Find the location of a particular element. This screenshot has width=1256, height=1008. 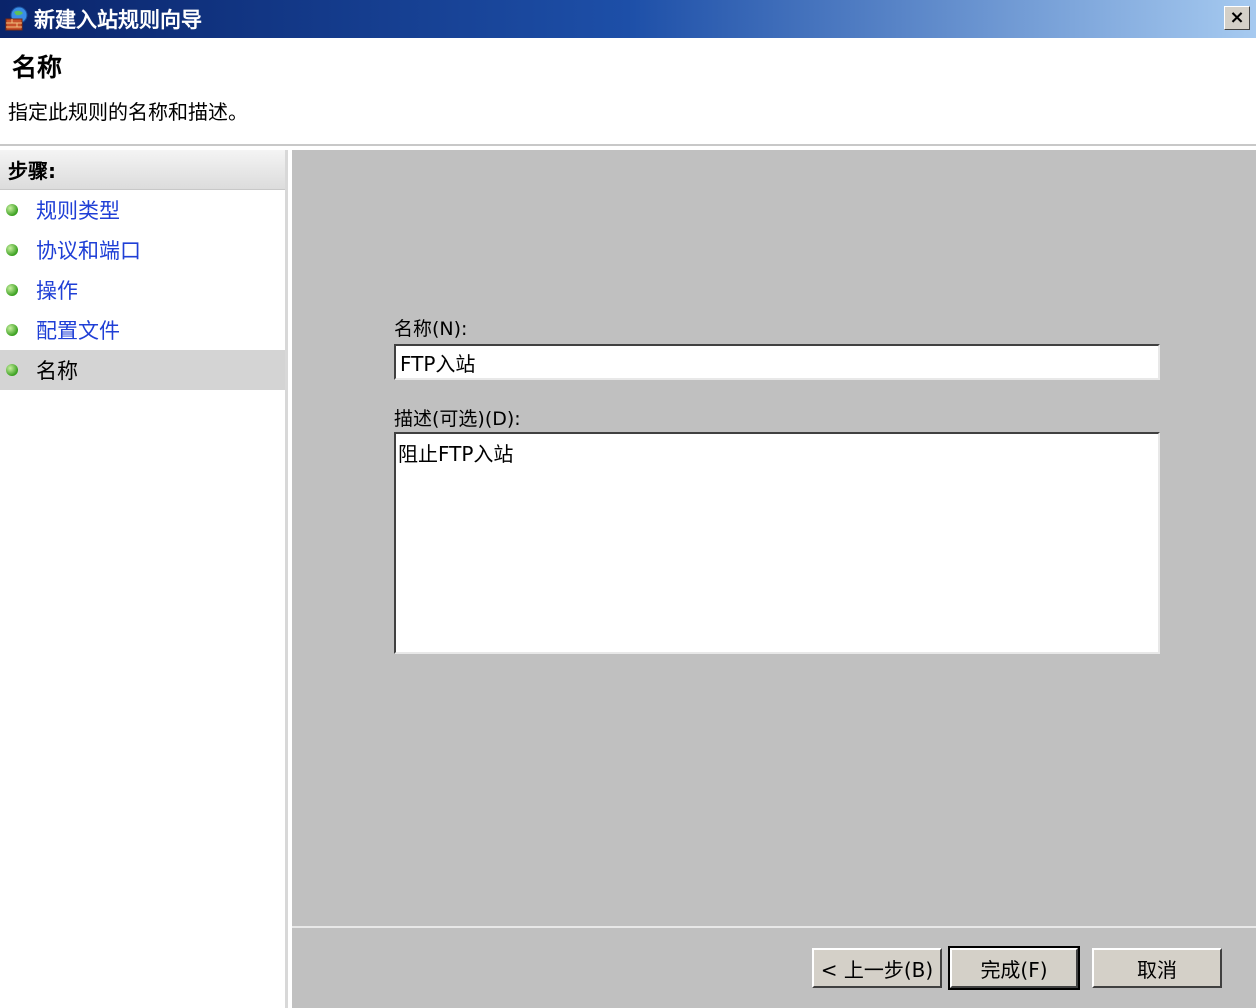

close-button: × is located at coordinates (1237, 18).